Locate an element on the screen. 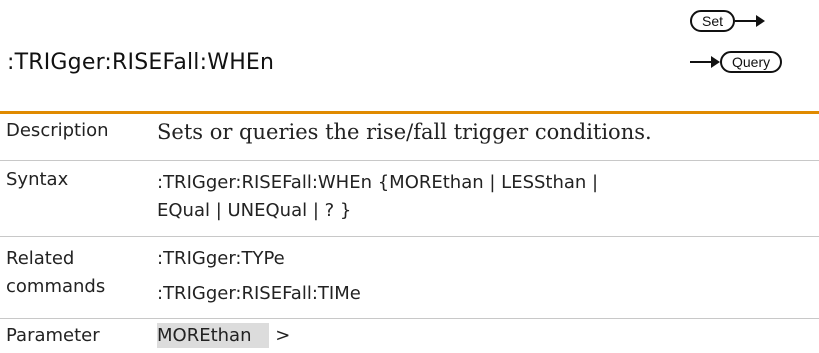  header-divider is located at coordinates (409, 112).